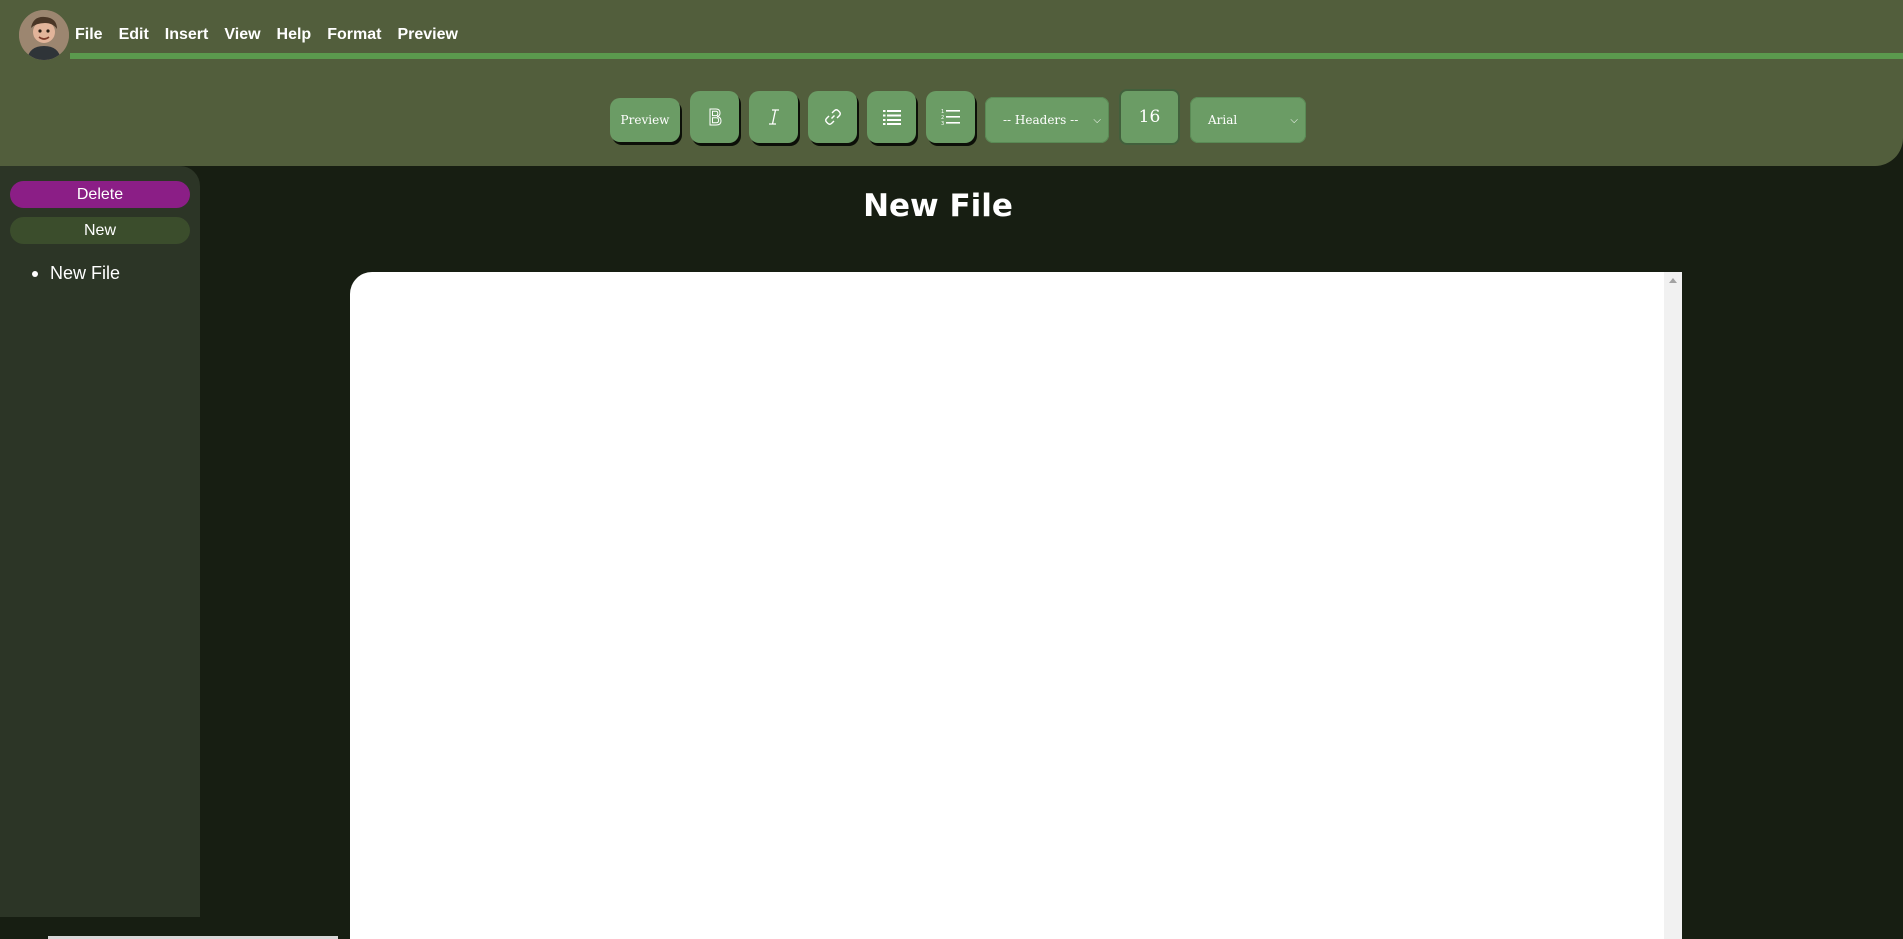  I want to click on link-button, so click(832, 117).